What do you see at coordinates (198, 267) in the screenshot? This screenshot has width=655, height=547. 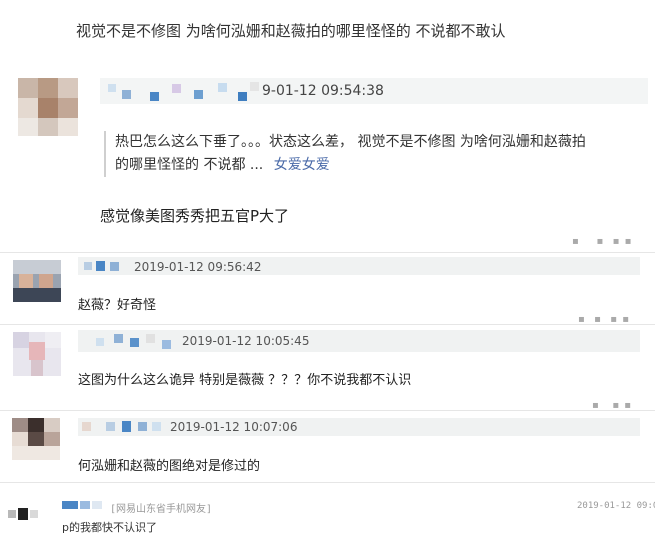 I see `comment-time: 2019-01-12 09:56:42` at bounding box center [198, 267].